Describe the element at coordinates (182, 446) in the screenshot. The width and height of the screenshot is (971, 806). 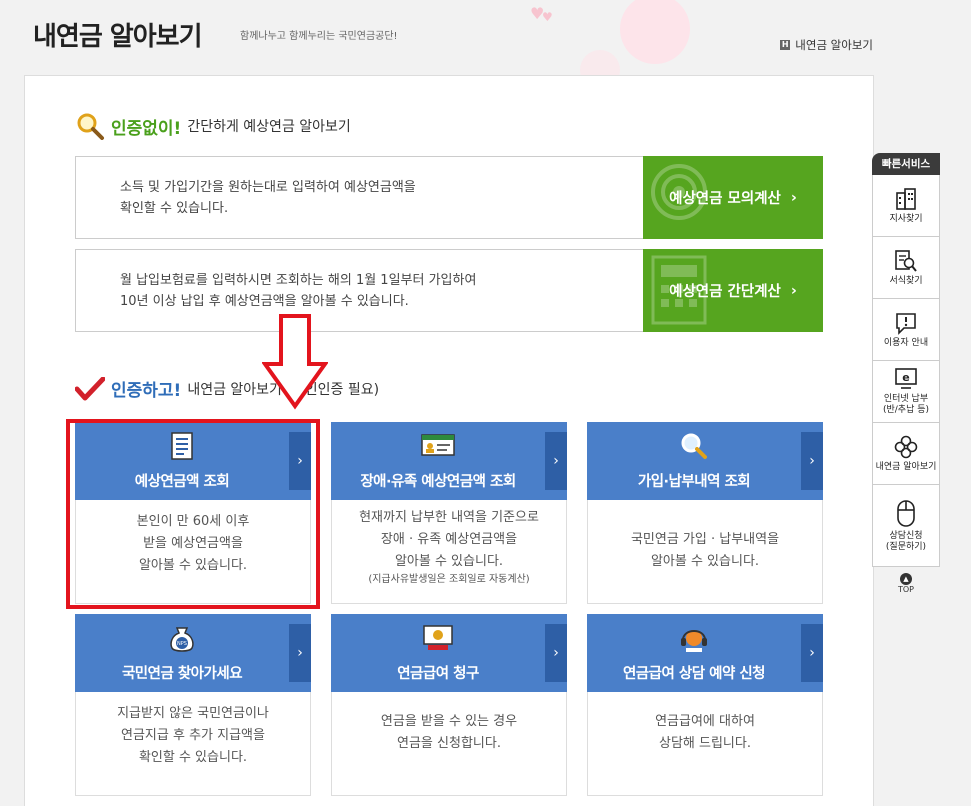
I see `document-icon` at that location.